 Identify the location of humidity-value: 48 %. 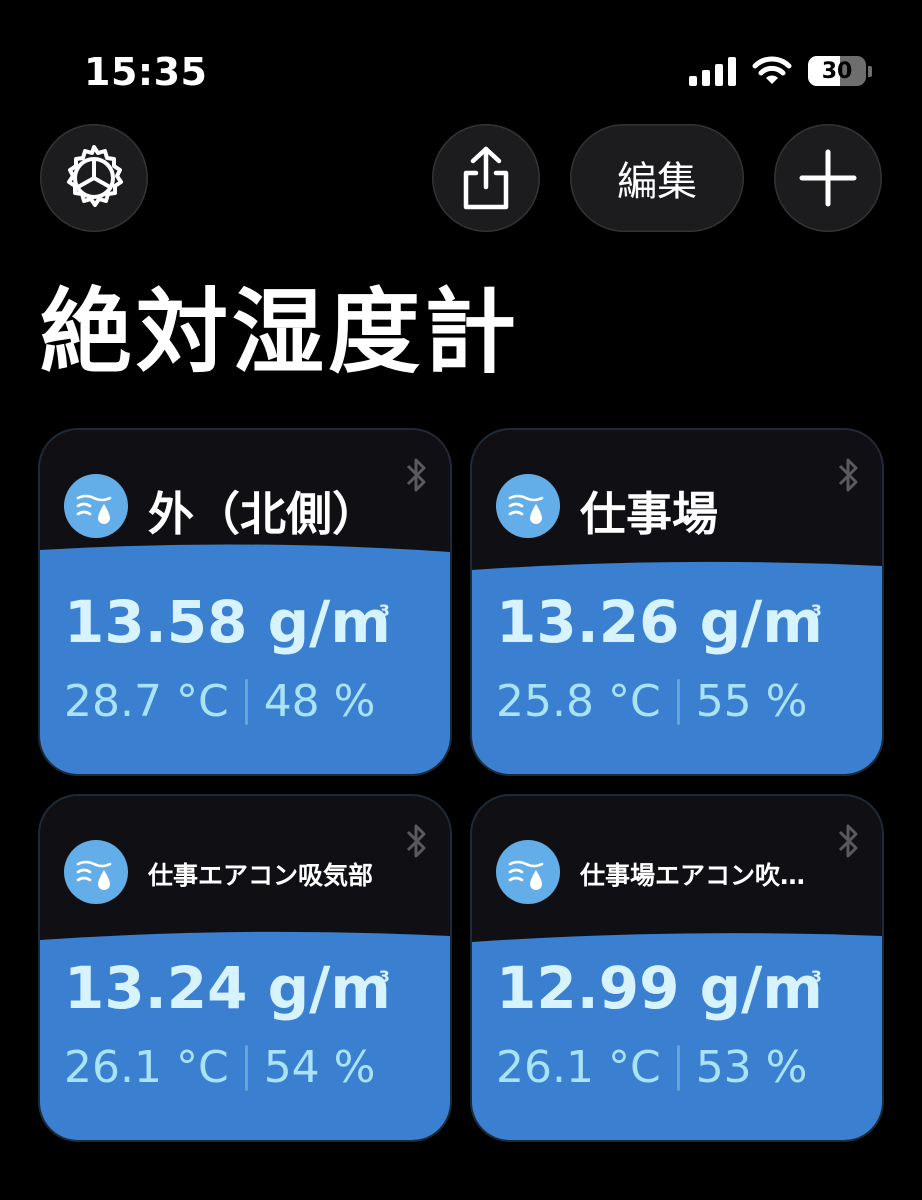
(319, 701).